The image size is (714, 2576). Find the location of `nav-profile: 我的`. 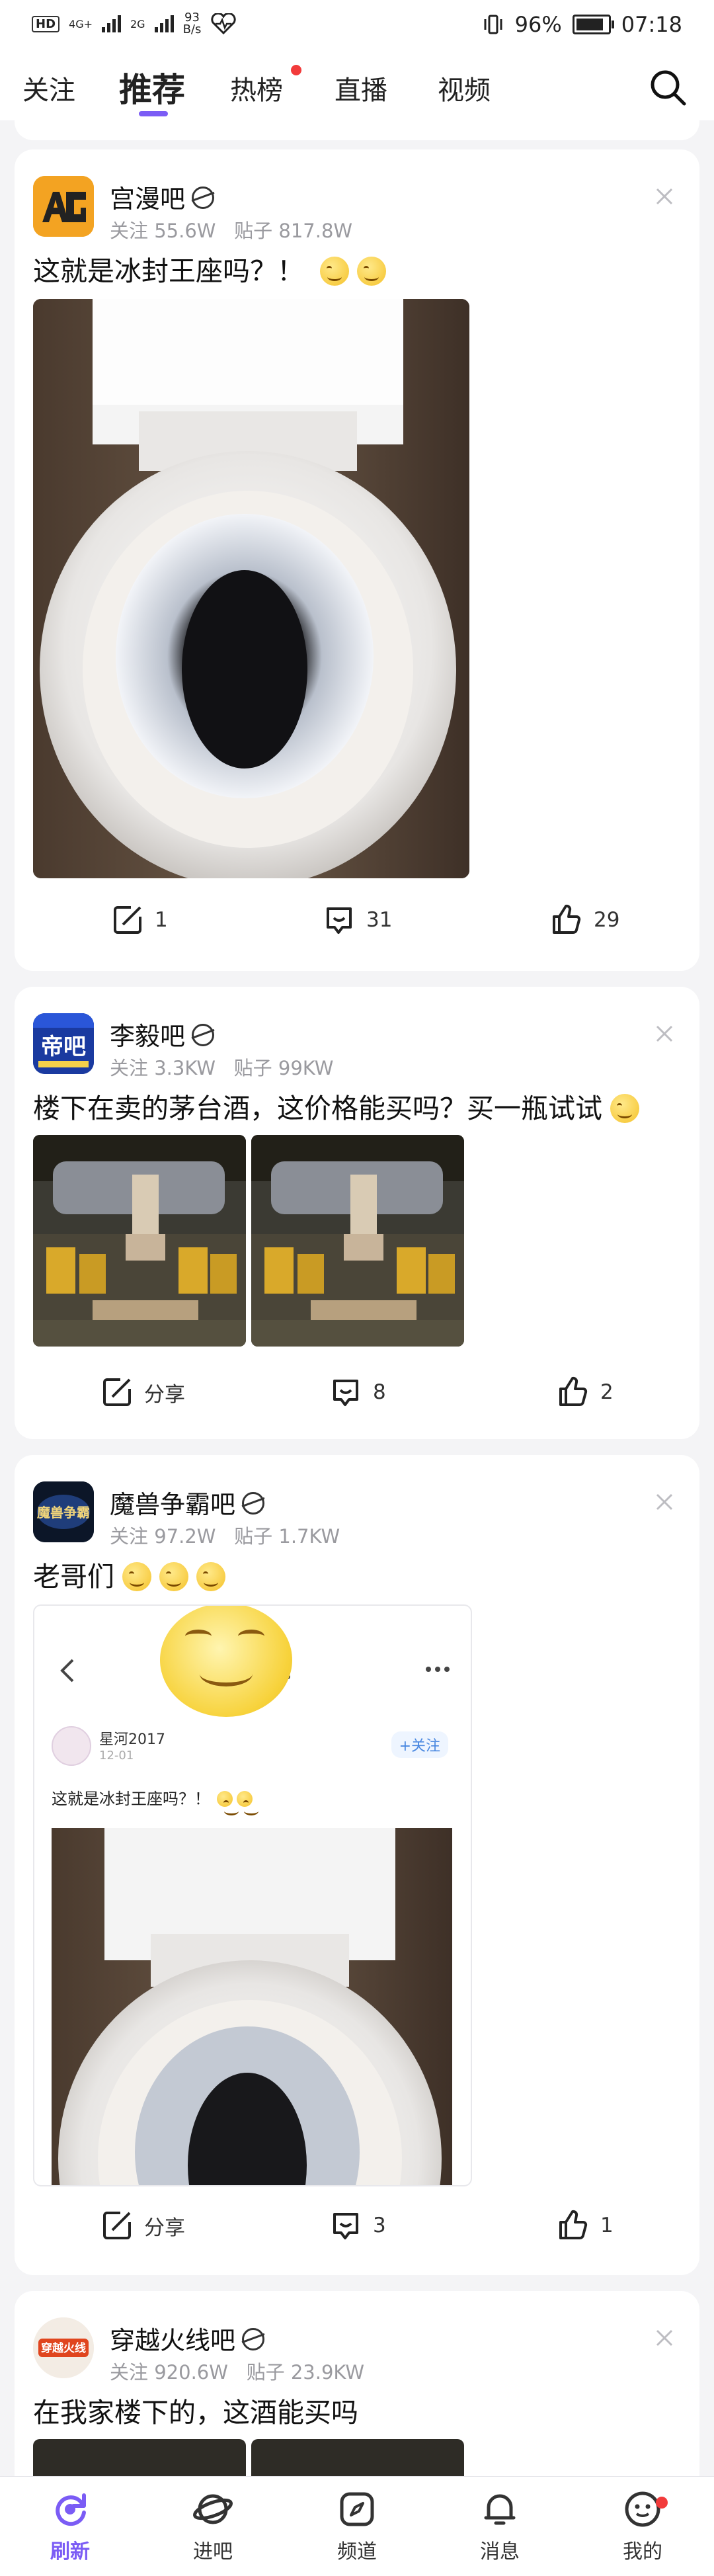

nav-profile: 我的 is located at coordinates (642, 2526).